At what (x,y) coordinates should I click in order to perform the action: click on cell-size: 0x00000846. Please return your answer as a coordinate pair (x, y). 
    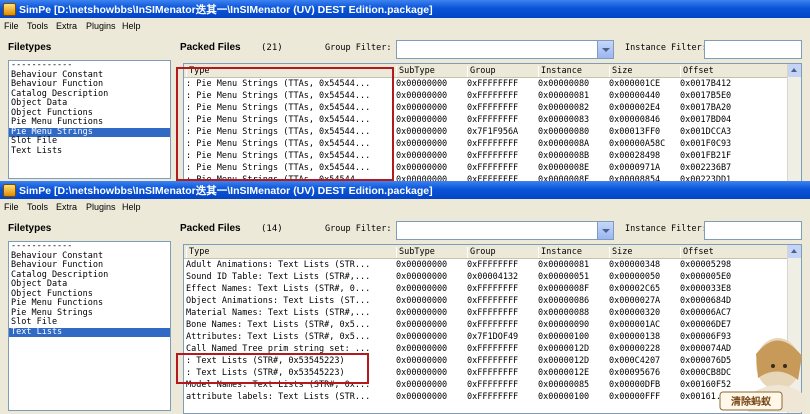
    Looking at the image, I should click on (635, 120).